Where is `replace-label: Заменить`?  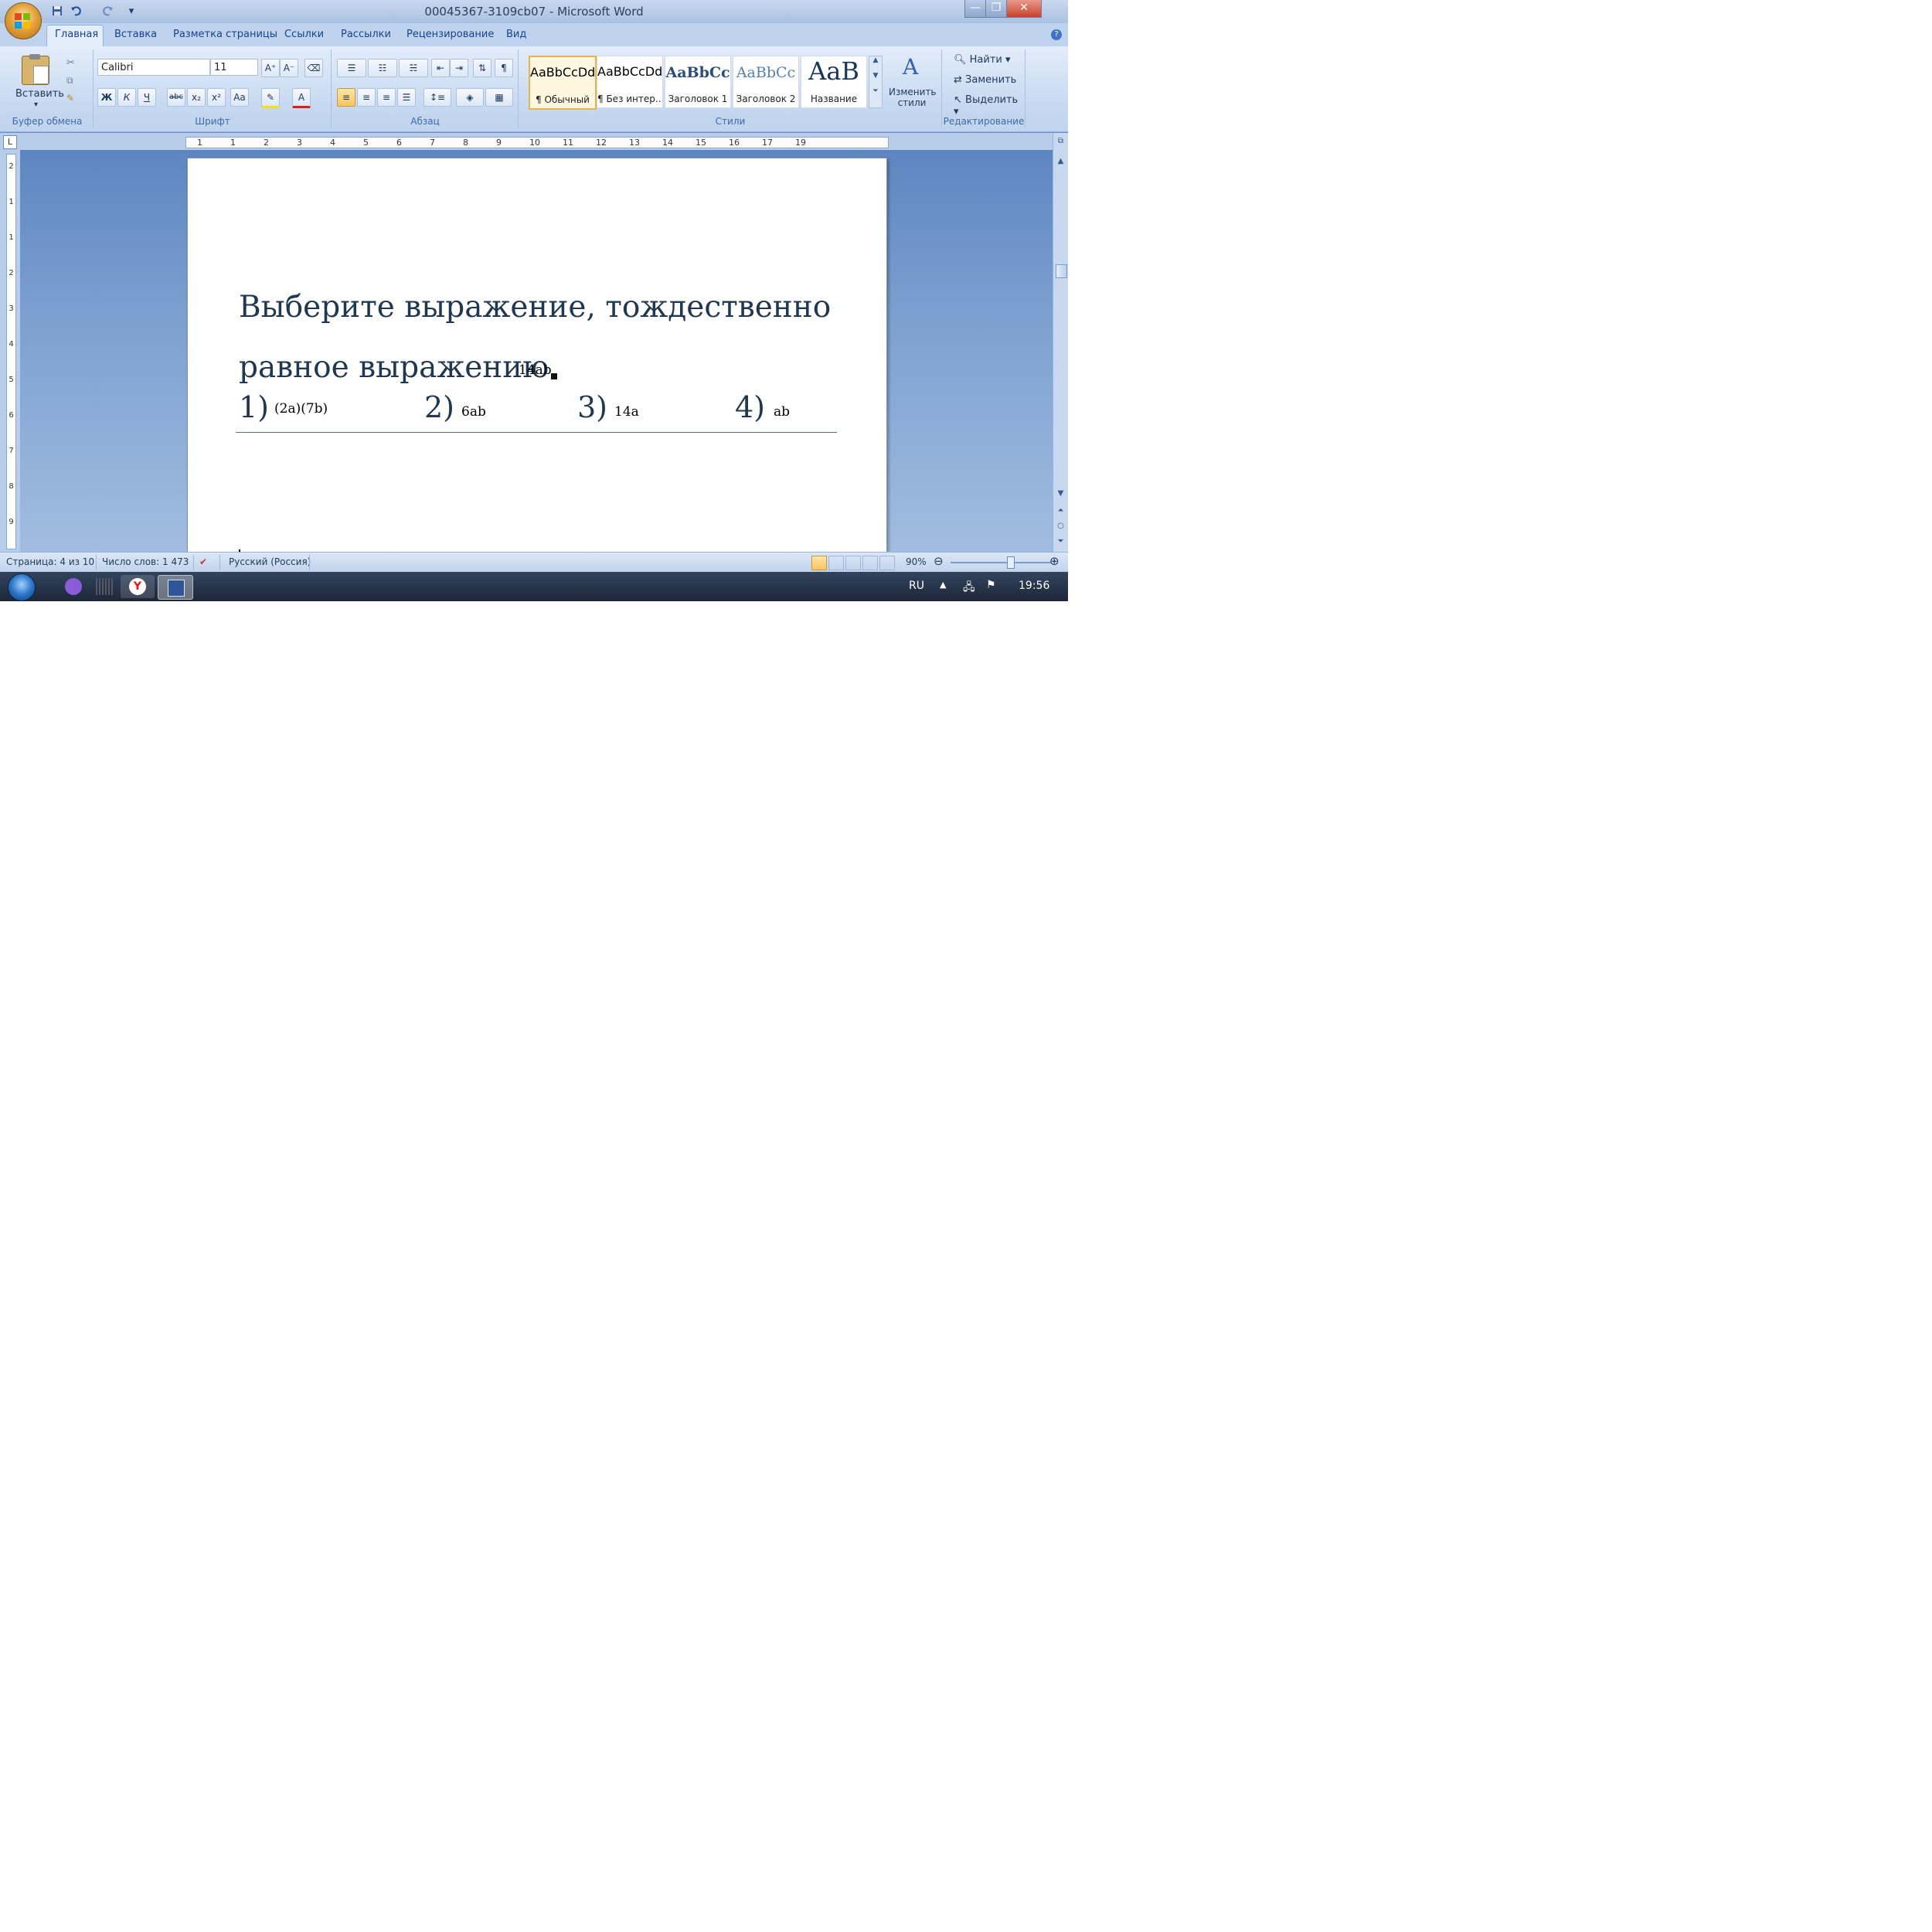 replace-label: Заменить is located at coordinates (991, 80).